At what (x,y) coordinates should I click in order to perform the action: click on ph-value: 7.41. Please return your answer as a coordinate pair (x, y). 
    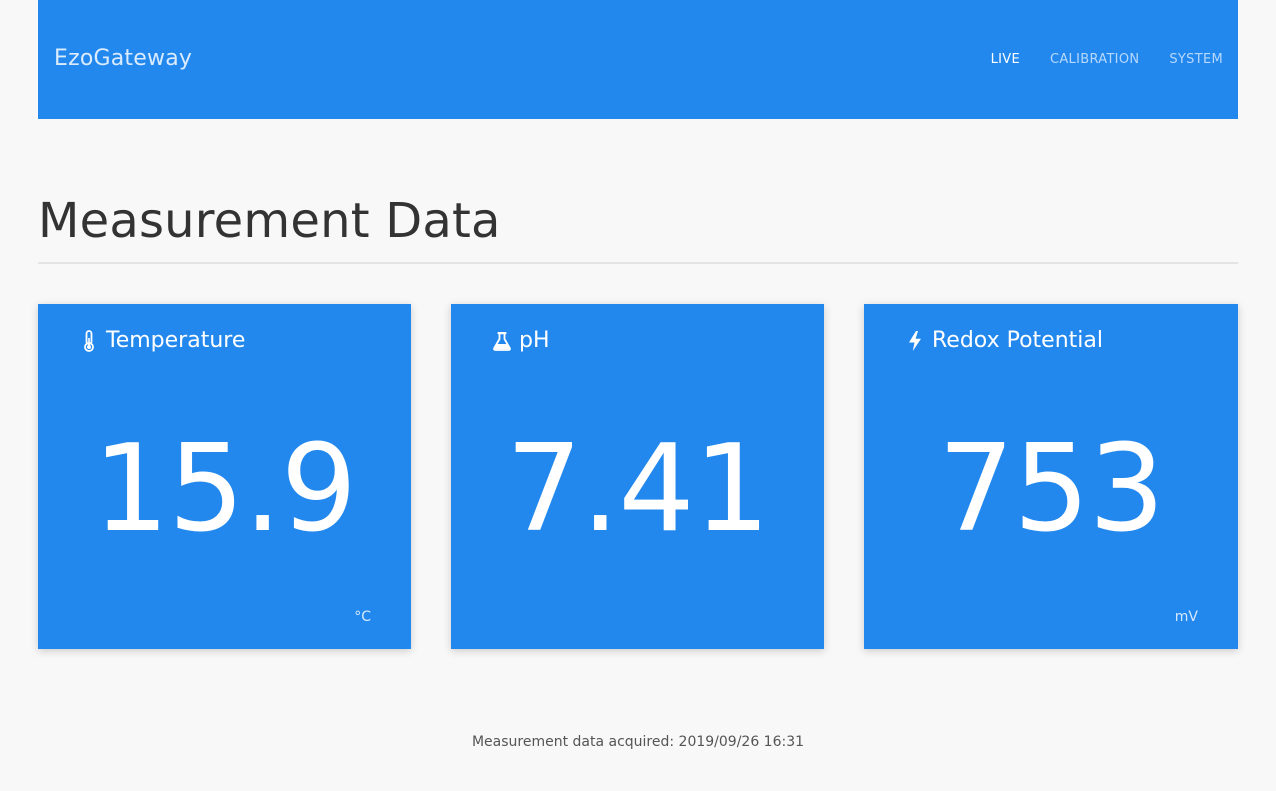
    Looking at the image, I should click on (637, 489).